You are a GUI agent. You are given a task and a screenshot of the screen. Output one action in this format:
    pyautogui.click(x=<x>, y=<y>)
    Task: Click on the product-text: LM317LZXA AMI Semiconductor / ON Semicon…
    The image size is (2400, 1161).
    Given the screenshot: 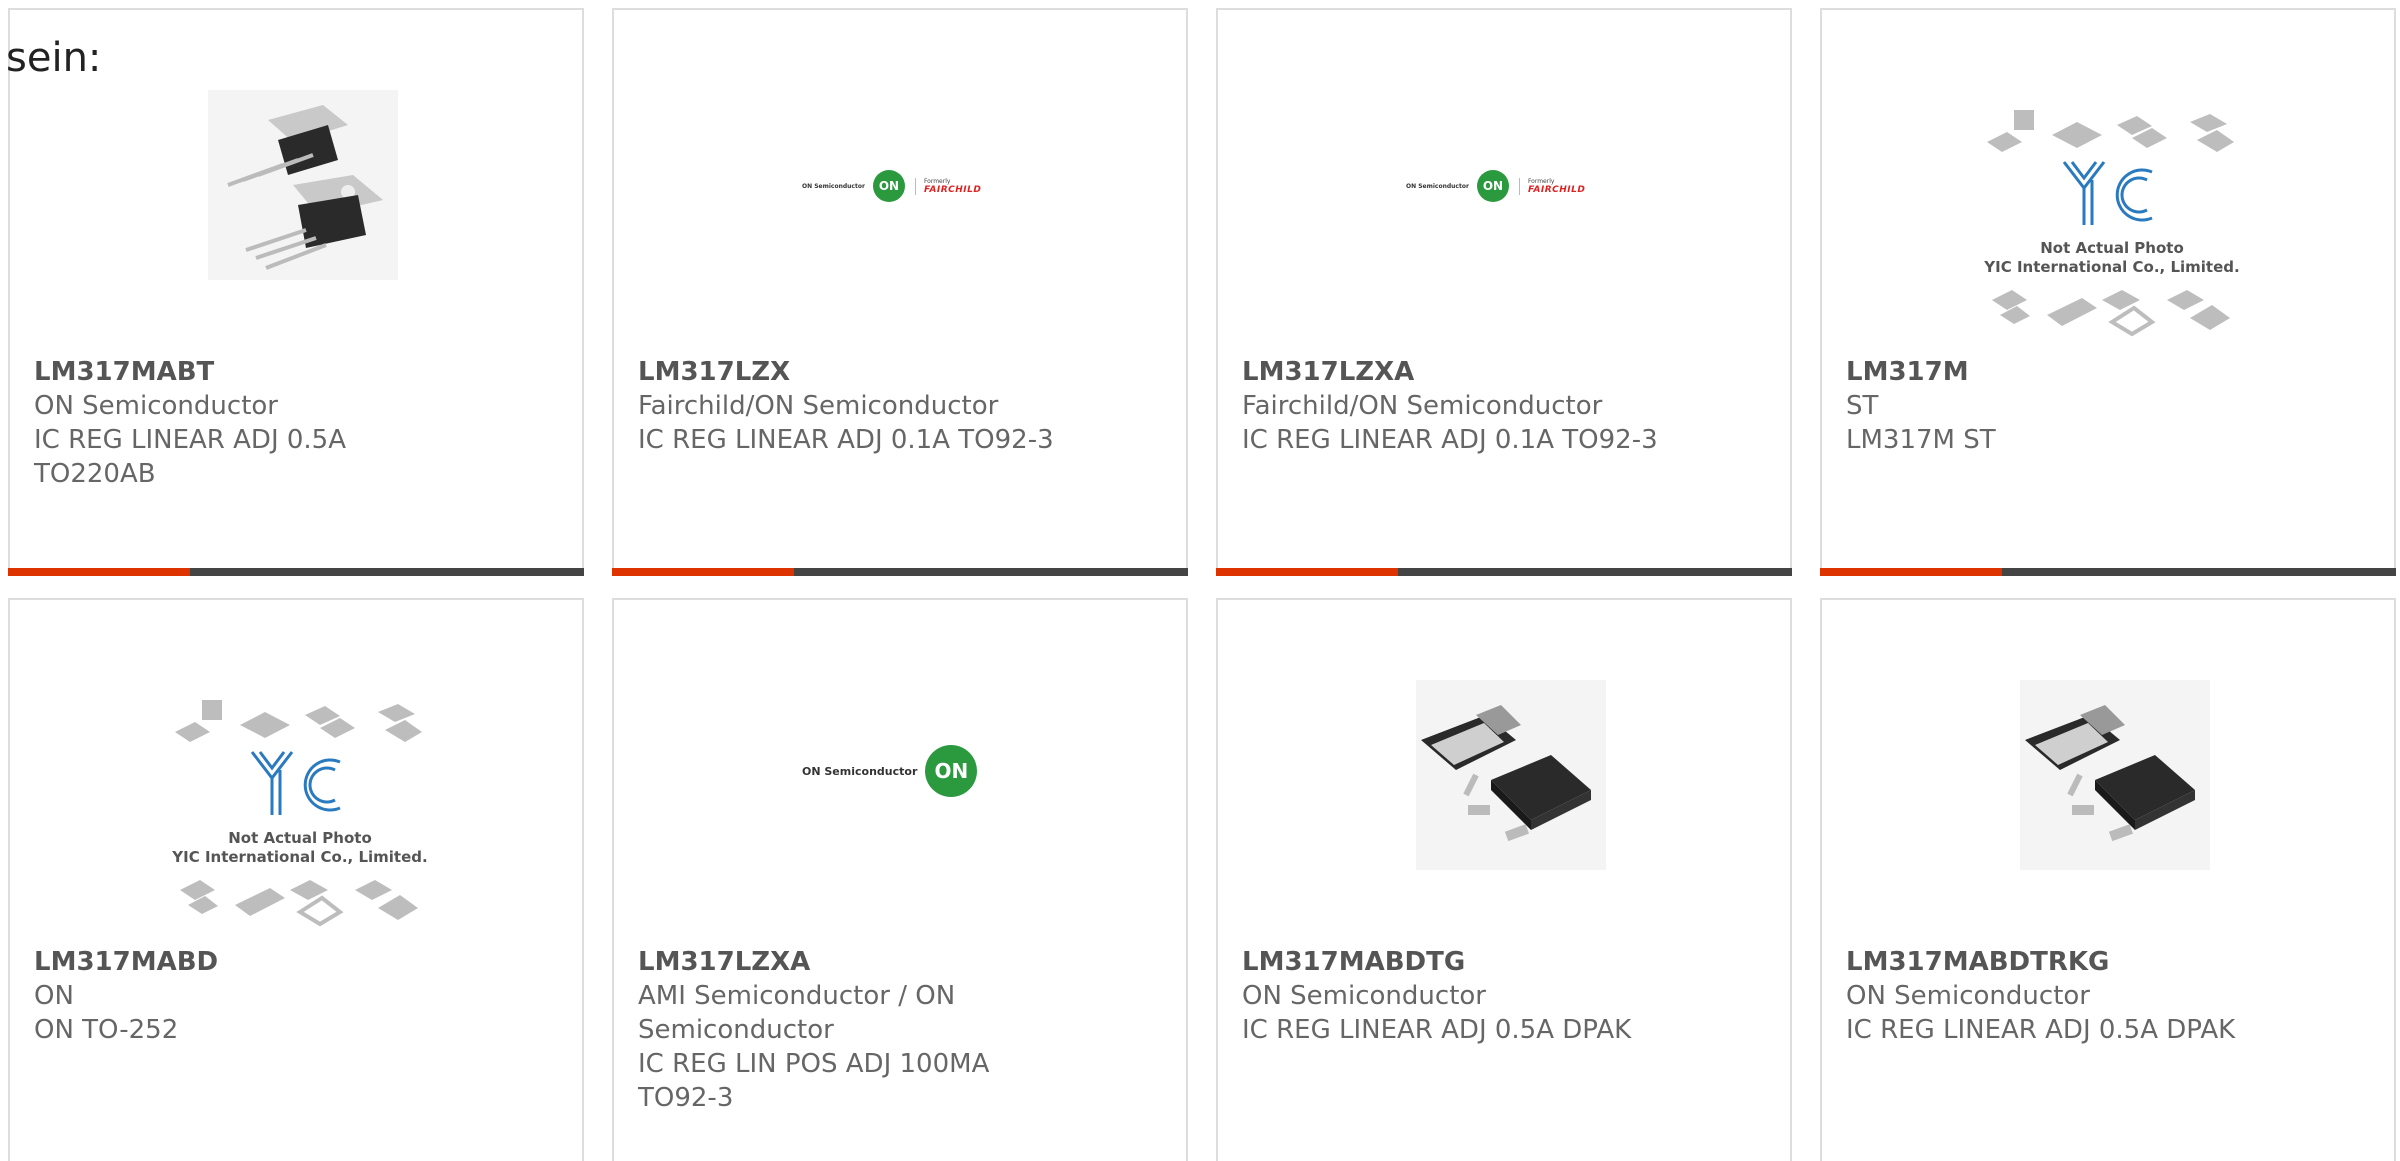 What is the action you would take?
    pyautogui.click(x=853, y=1030)
    